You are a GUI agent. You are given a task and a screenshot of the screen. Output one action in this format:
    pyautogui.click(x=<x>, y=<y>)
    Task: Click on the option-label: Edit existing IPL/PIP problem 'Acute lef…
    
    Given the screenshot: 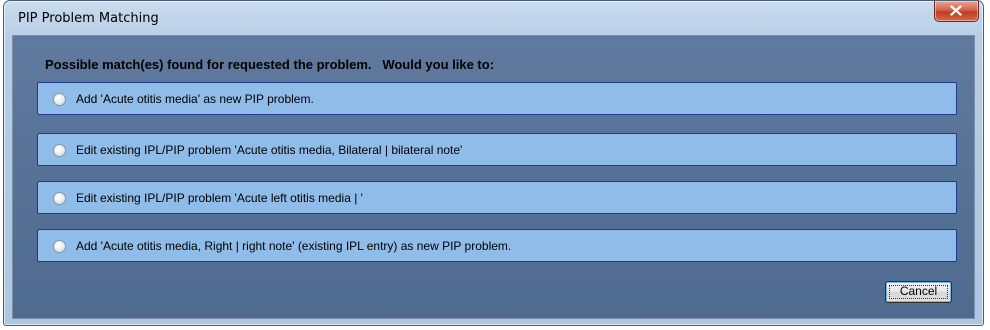 What is the action you would take?
    pyautogui.click(x=219, y=198)
    